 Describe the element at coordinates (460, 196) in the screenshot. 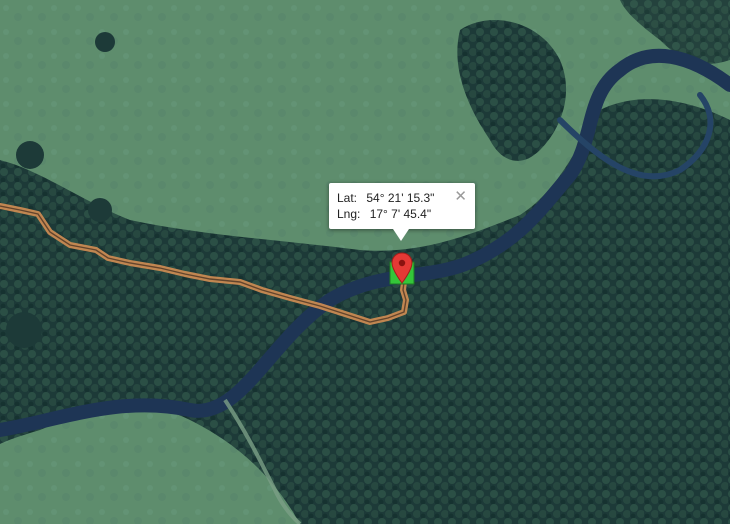

I see `close-icon: ✕` at that location.